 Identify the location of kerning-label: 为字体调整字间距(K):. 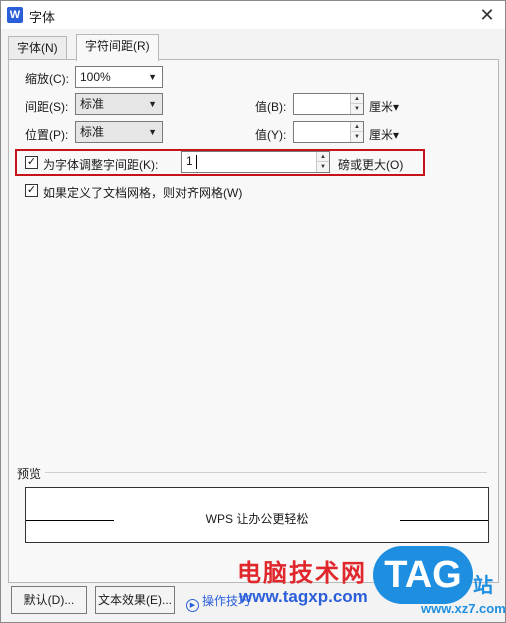
(101, 165).